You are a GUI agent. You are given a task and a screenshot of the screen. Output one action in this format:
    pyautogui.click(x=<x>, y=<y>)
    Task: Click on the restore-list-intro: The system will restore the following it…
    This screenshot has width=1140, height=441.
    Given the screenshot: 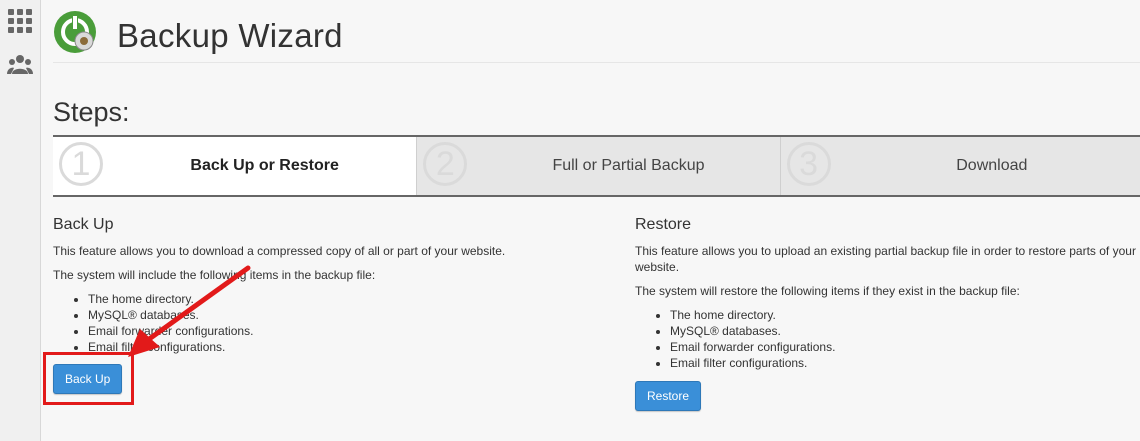 What is the action you would take?
    pyautogui.click(x=827, y=291)
    